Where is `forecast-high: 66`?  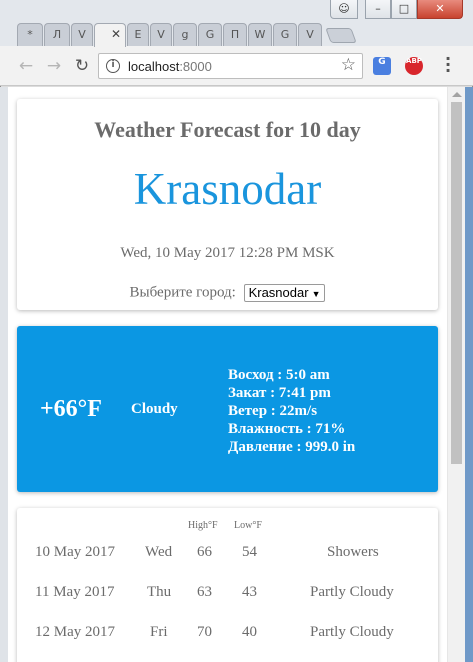 forecast-high: 66 is located at coordinates (204, 552).